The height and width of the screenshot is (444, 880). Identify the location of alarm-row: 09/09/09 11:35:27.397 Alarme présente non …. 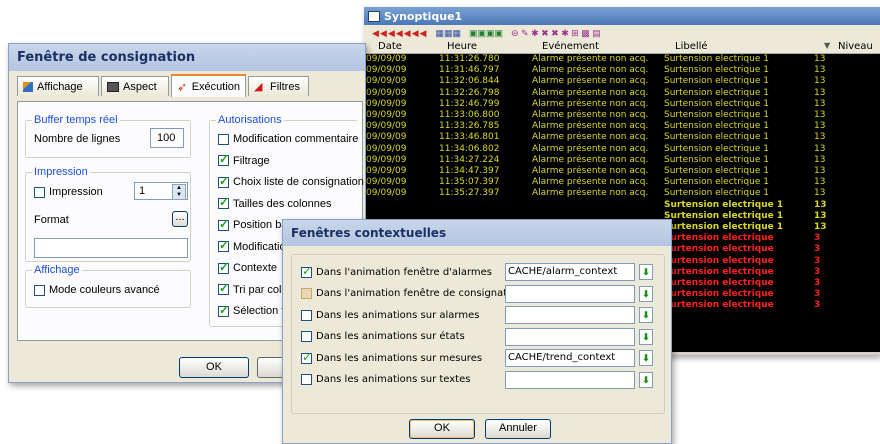
(623, 193).